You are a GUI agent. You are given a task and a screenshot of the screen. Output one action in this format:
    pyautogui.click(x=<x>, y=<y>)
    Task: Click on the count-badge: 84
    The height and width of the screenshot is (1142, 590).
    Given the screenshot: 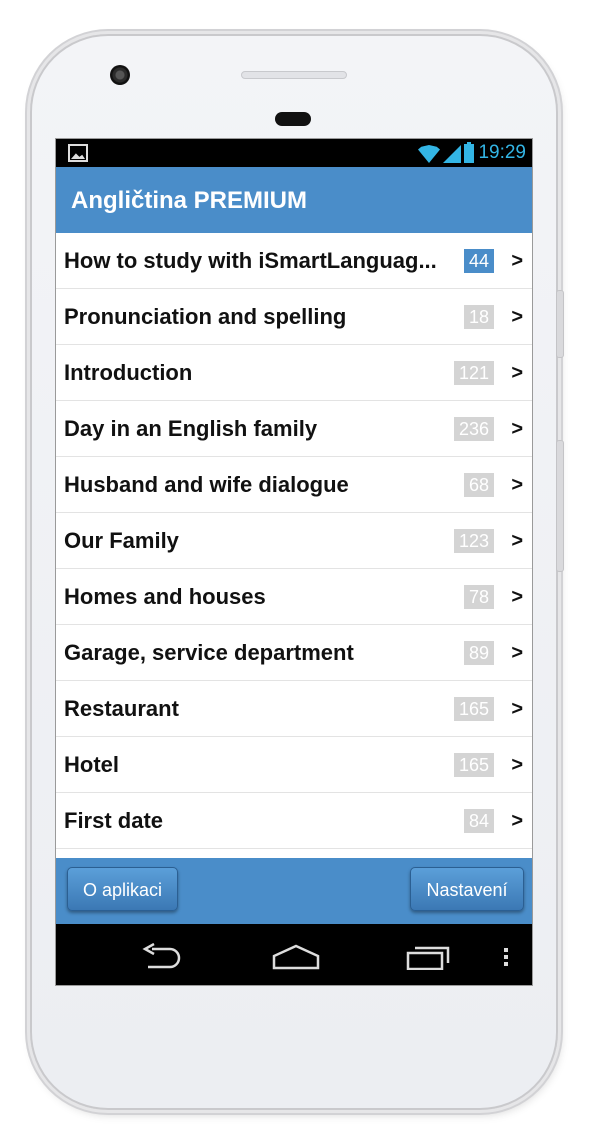 What is the action you would take?
    pyautogui.click(x=478, y=821)
    